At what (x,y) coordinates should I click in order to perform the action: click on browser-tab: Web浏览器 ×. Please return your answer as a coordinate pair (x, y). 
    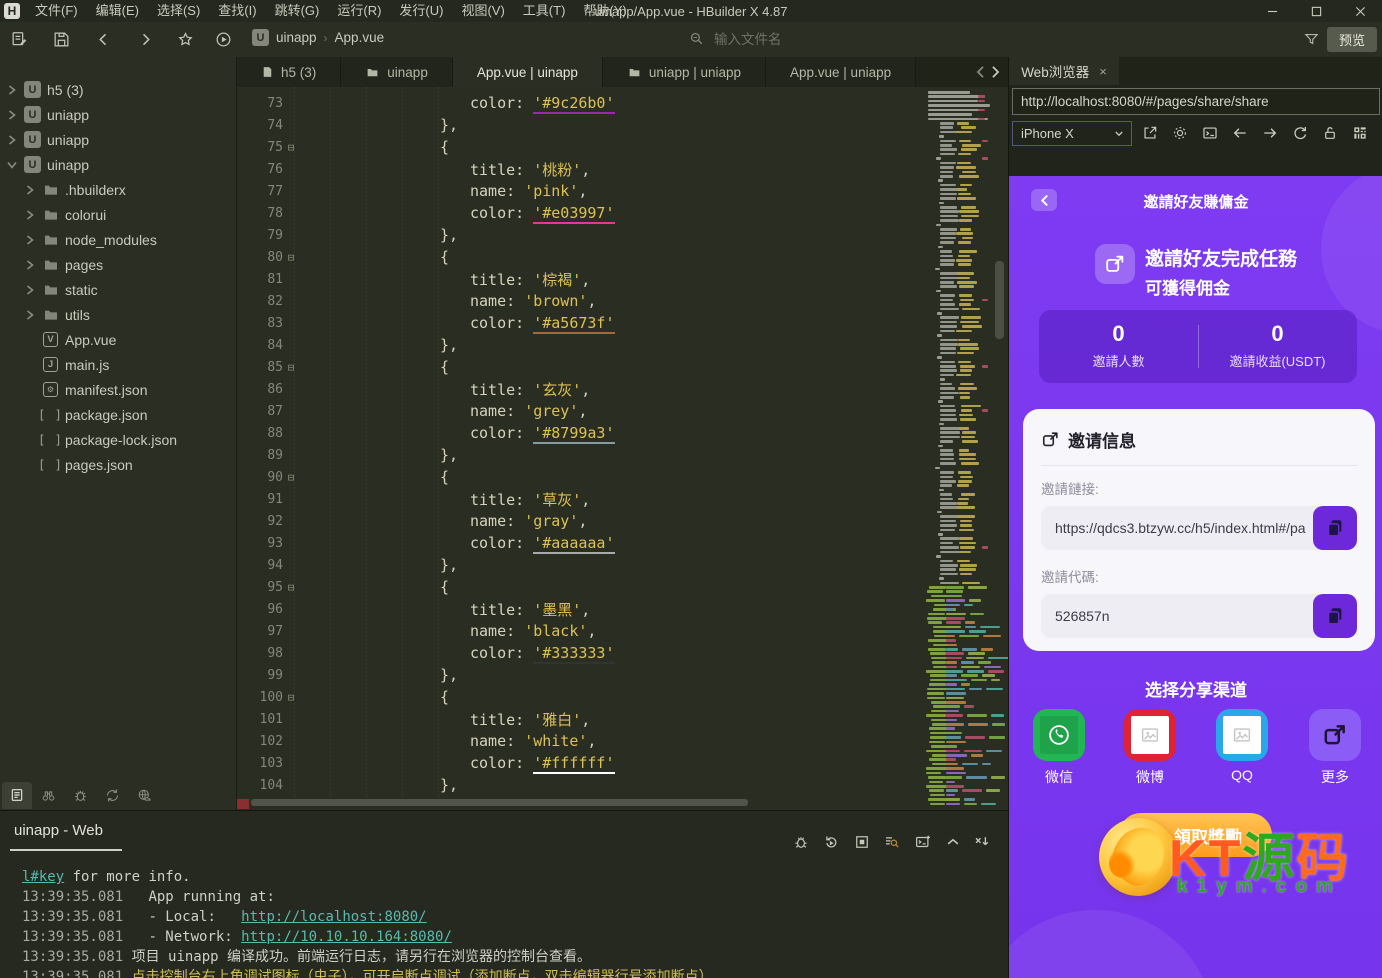
    Looking at the image, I should click on (1064, 71).